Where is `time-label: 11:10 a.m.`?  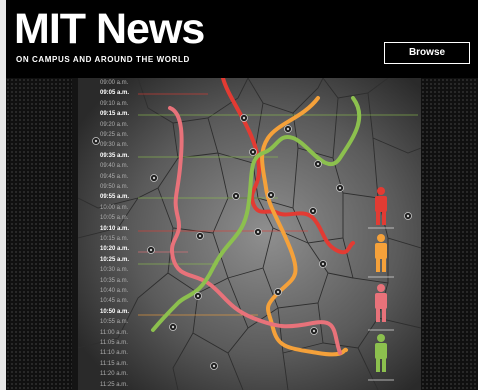 time-label: 11:10 a.m. is located at coordinates (114, 353).